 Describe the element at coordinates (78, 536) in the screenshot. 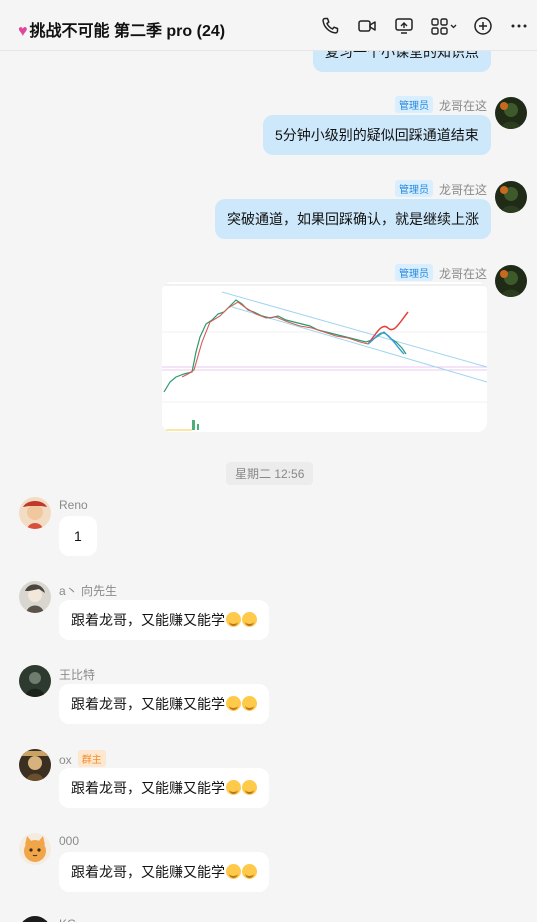

I see `message-bubble: 1` at that location.